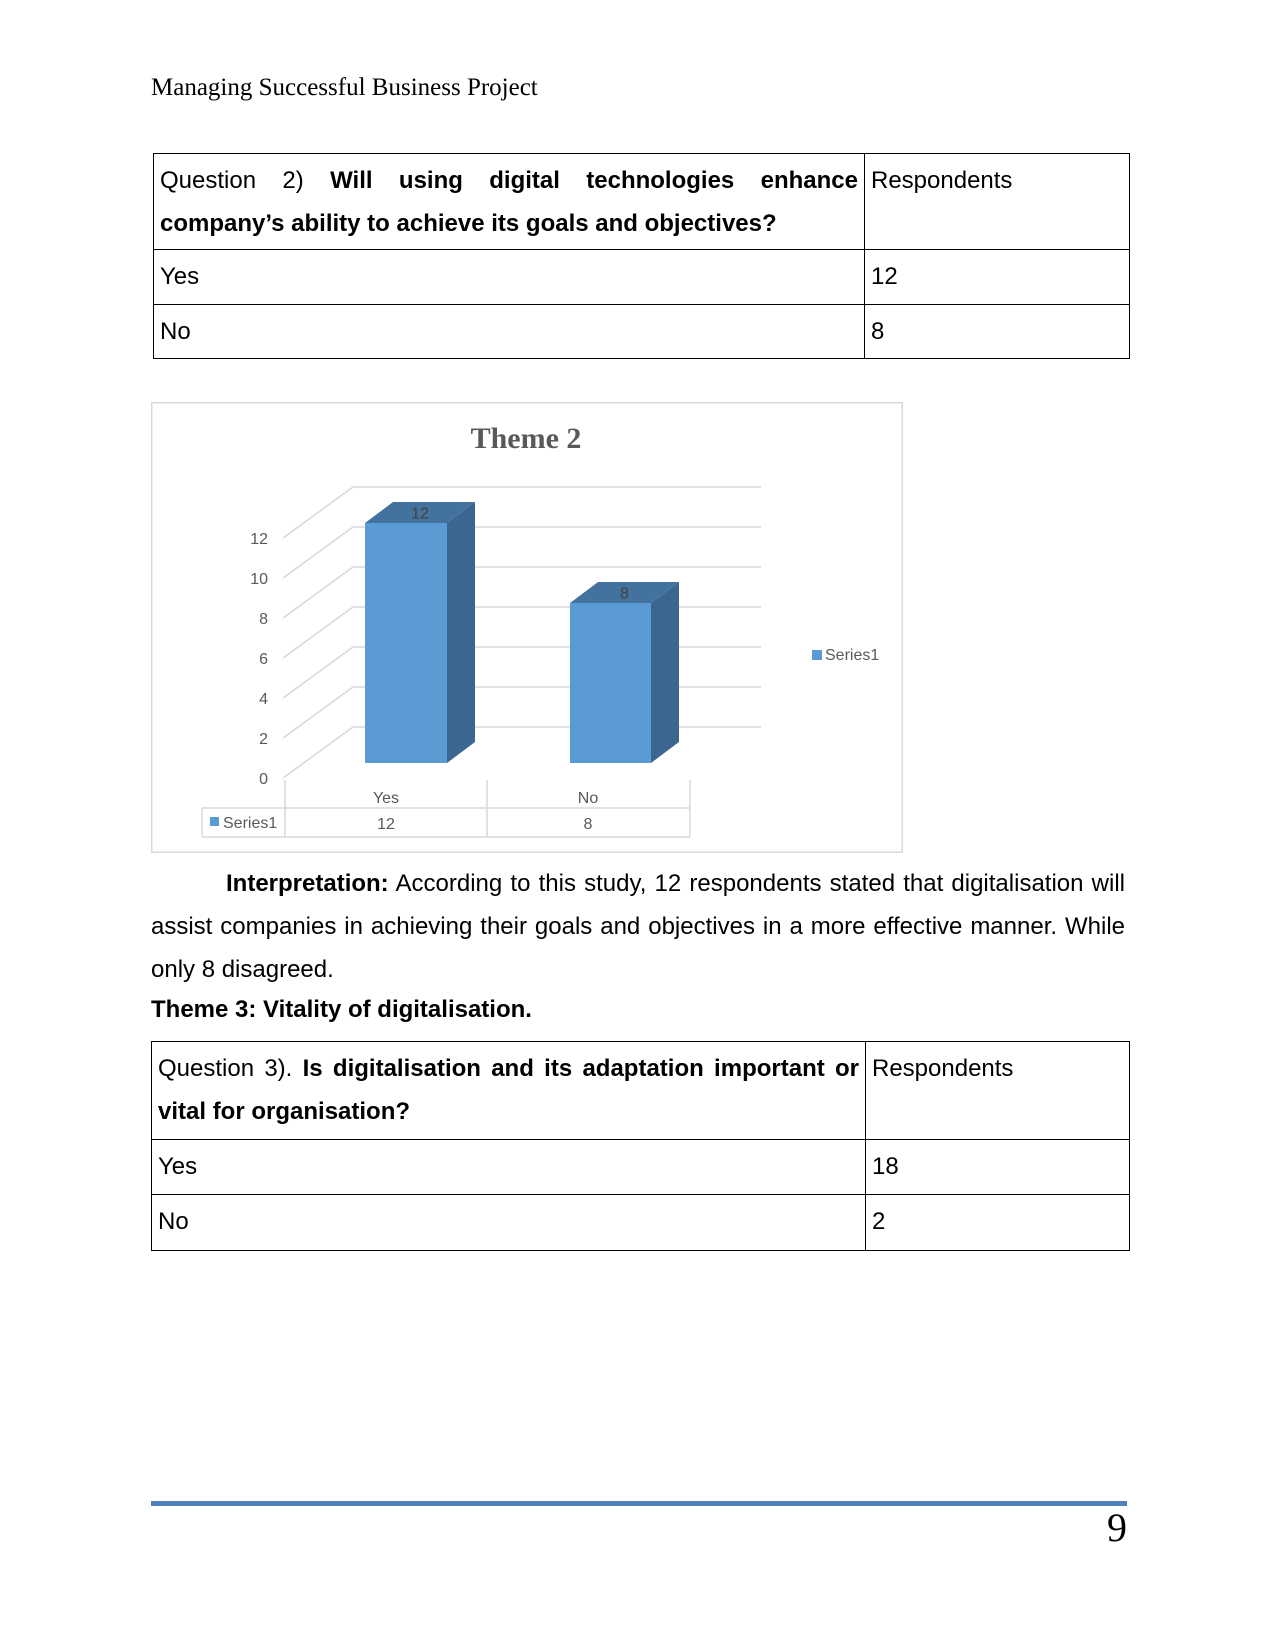  I want to click on legend-swatch, so click(817, 655).